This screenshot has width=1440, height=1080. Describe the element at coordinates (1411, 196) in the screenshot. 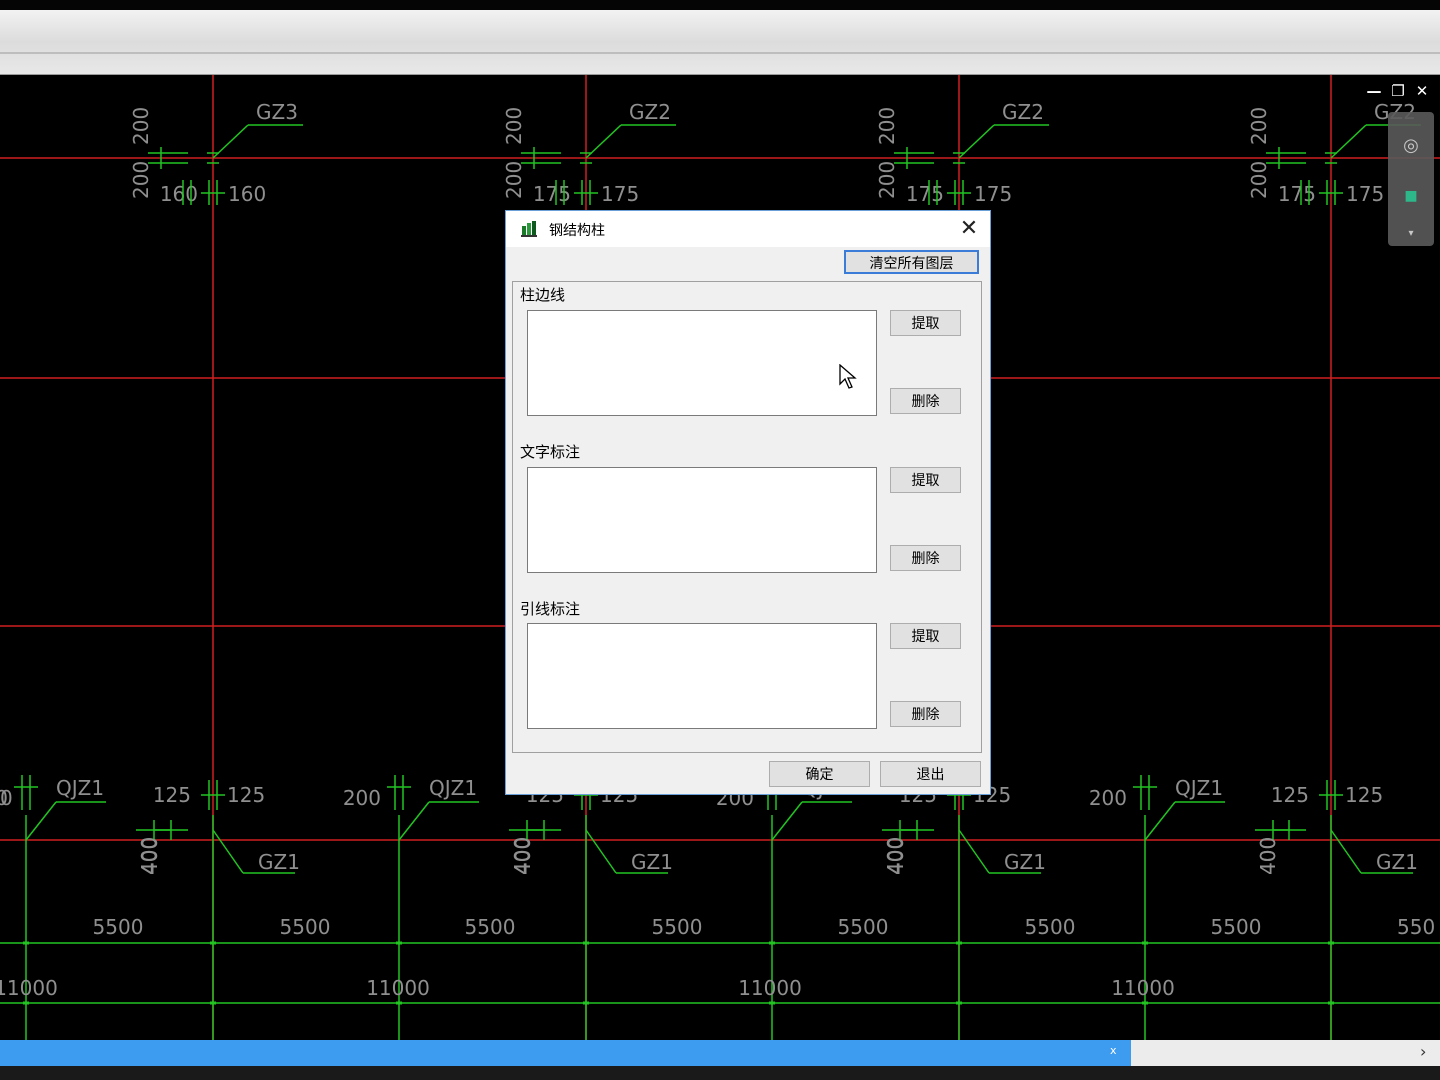

I see `pan-icon: ■` at that location.